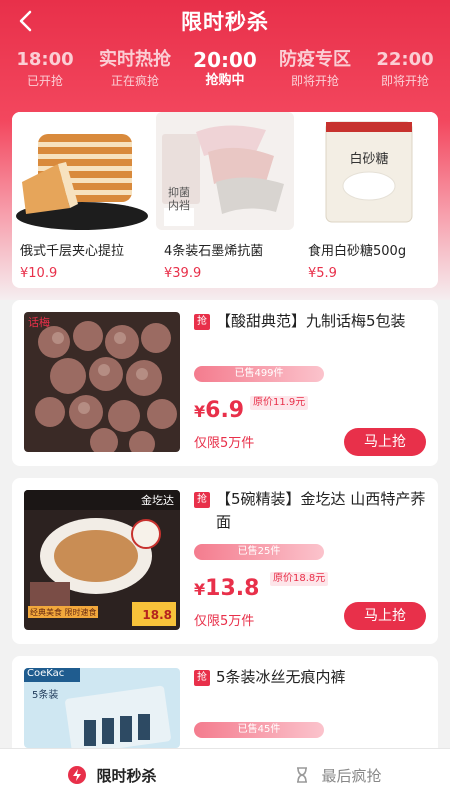 The image size is (450, 800). Describe the element at coordinates (232, 588) in the screenshot. I see `price-value: 13.8` at that location.